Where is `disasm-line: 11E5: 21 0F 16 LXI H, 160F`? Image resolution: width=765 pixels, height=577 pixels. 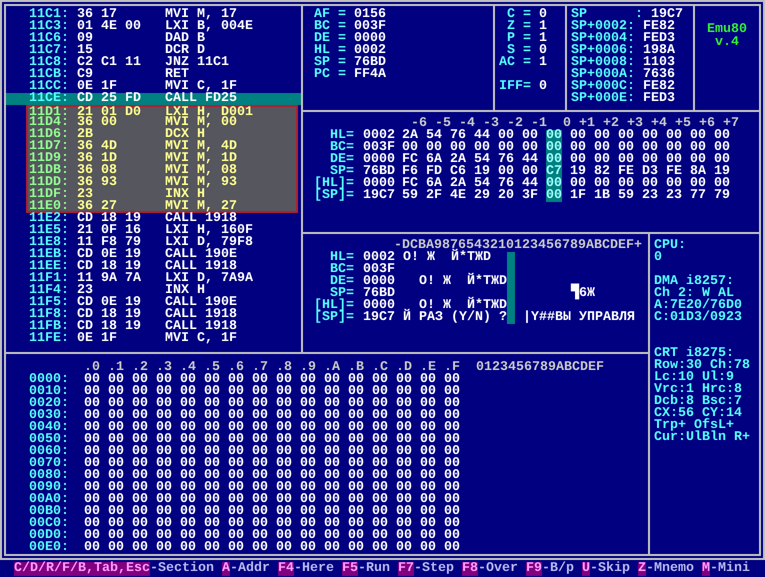
disasm-line: 11E5: 21 0F 16 LXI H, 160F is located at coordinates (153, 231).